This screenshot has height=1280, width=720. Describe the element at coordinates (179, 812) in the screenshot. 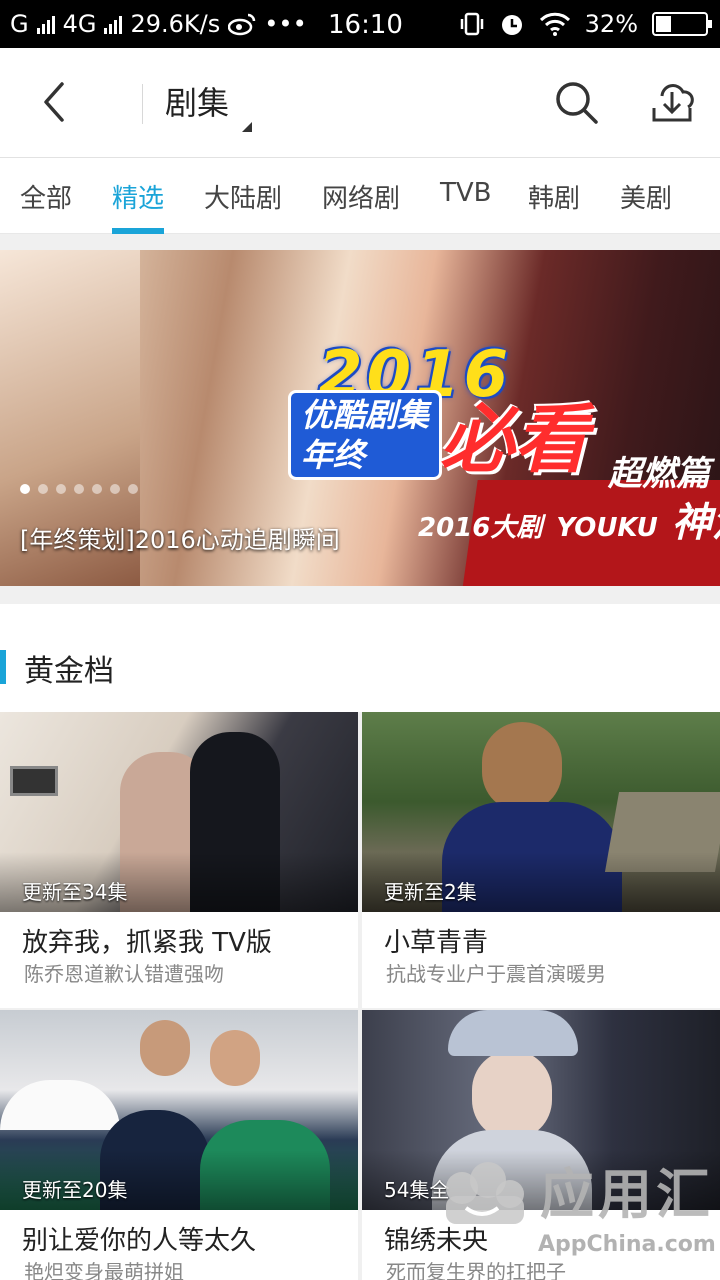

I see `drama-thumbnail: 更新至34集` at that location.